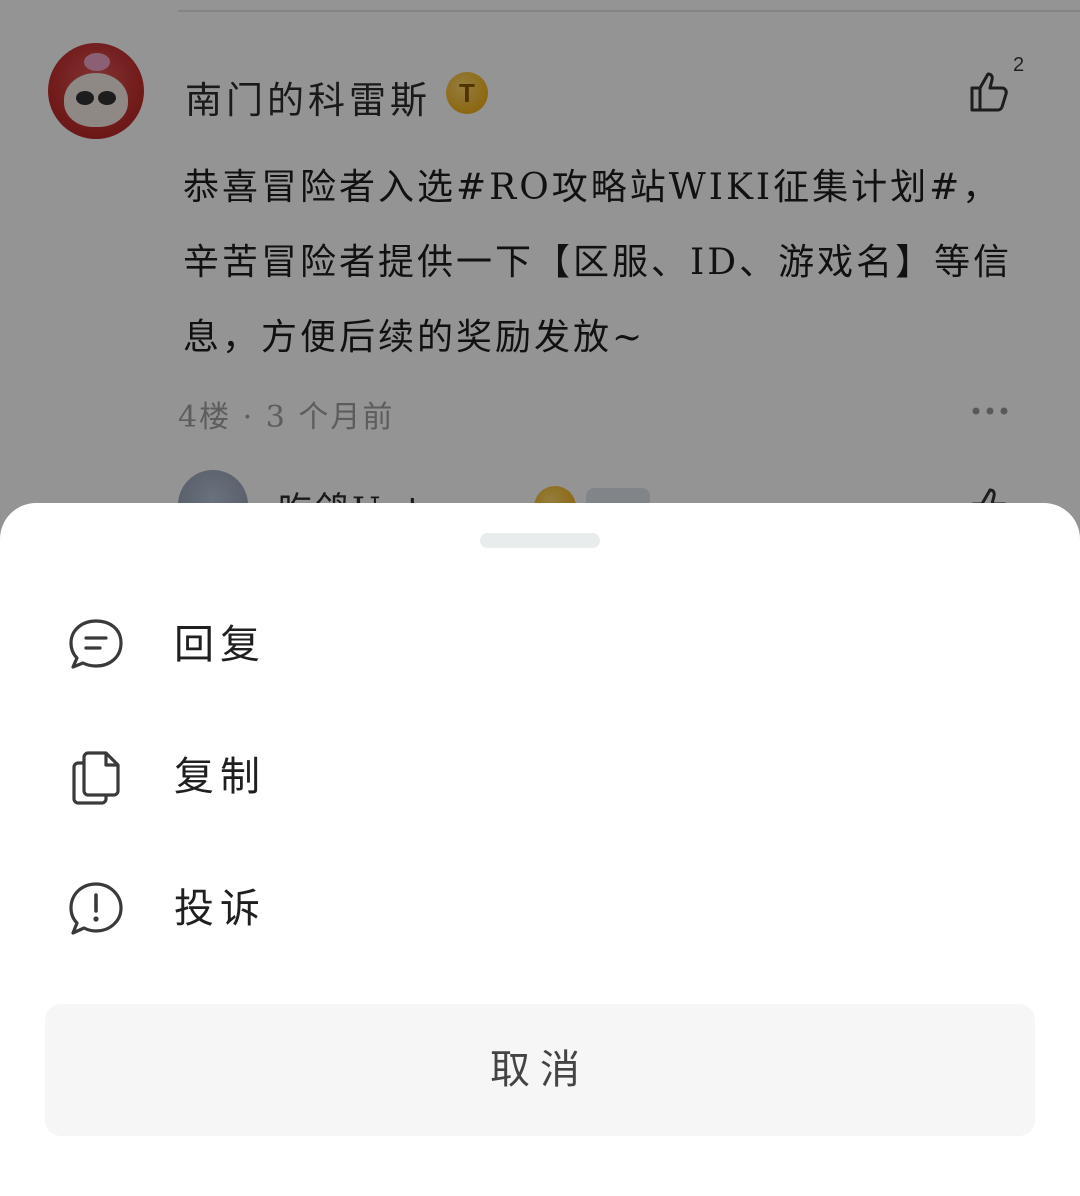  I want to click on copy-icon, so click(96, 778).